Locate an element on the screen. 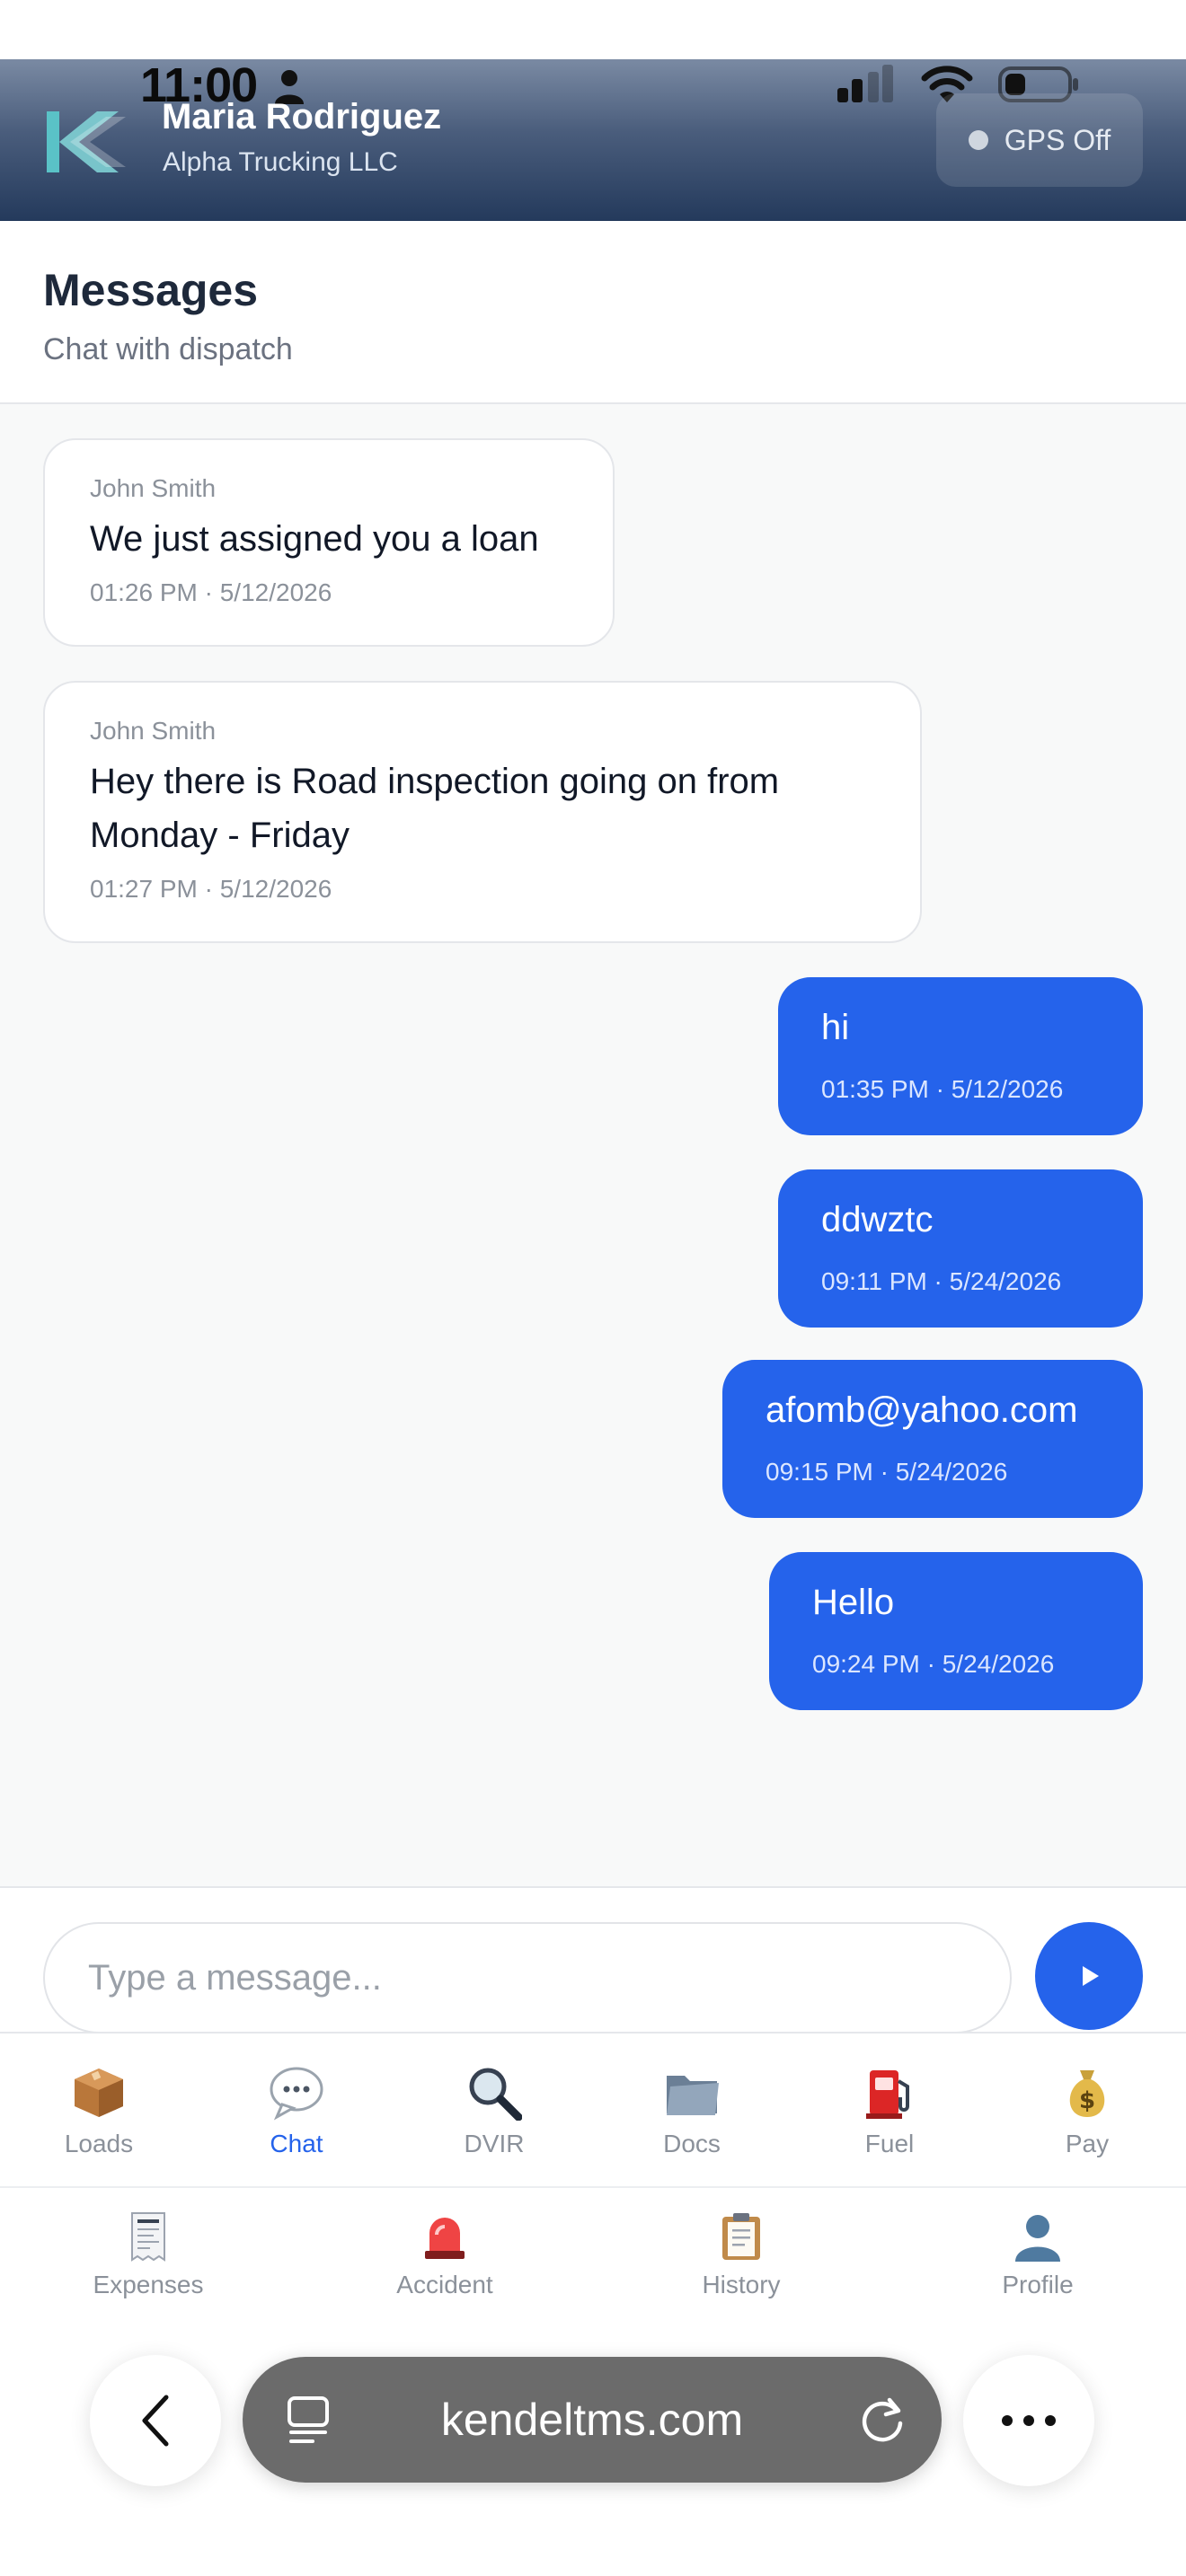 This screenshot has width=1186, height=2576. page-header: Messages Chat with dispatch is located at coordinates (593, 312).